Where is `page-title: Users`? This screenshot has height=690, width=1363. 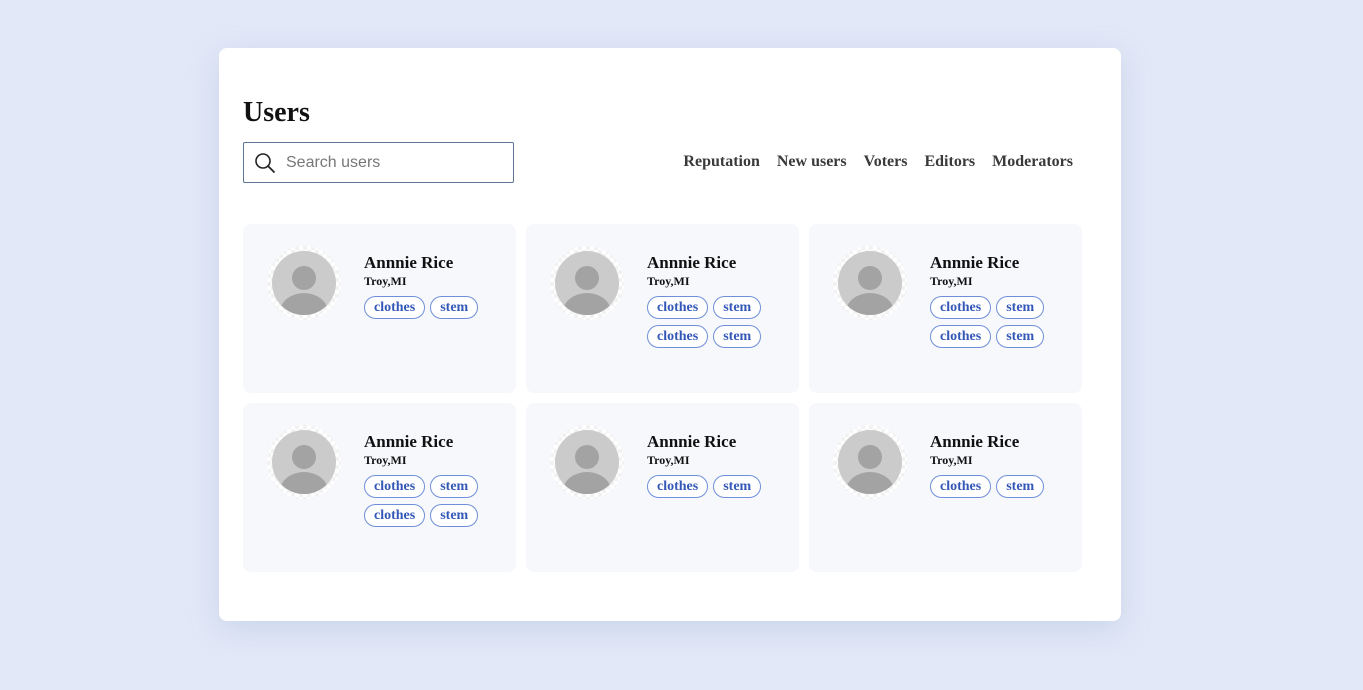 page-title: Users is located at coordinates (276, 112).